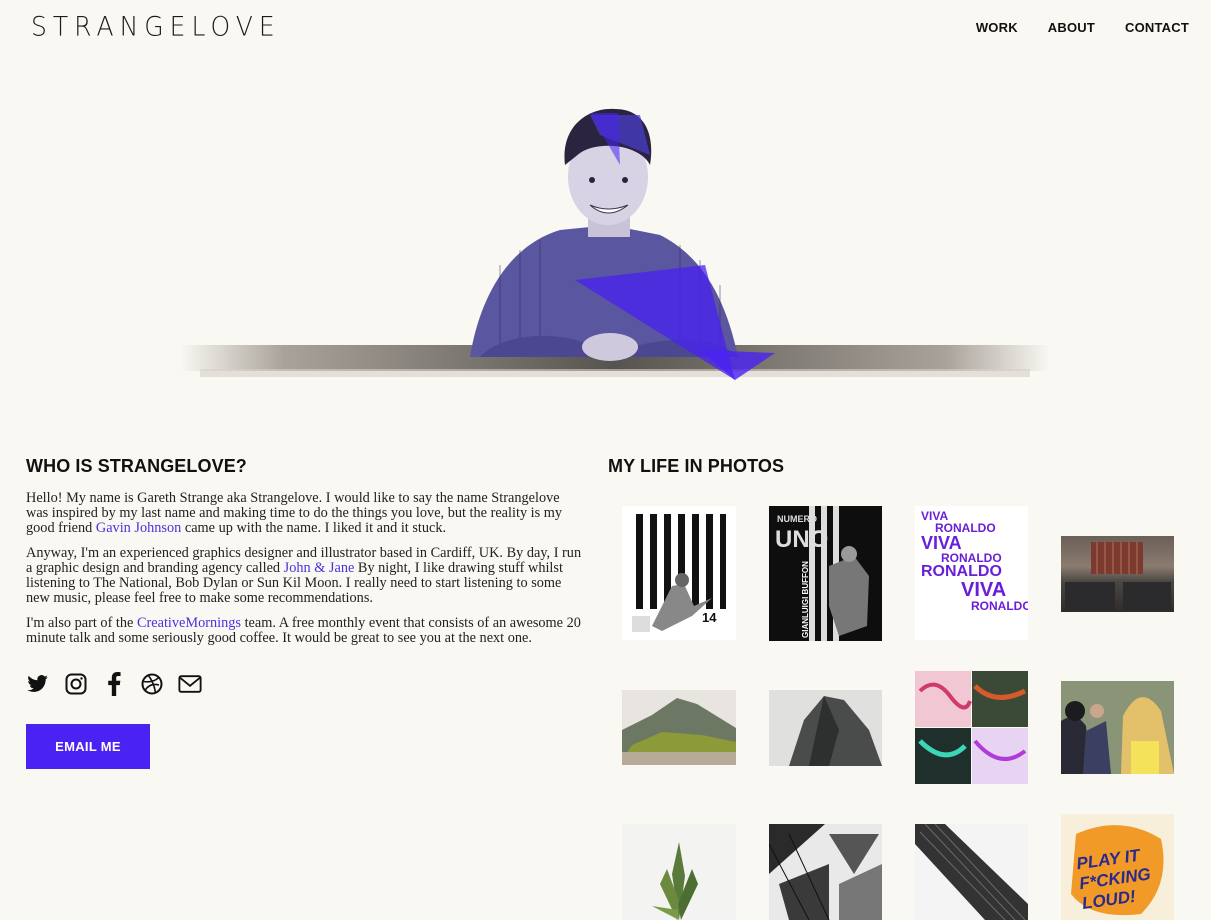  What do you see at coordinates (1117, 574) in the screenshot?
I see `photo-brick-wall` at bounding box center [1117, 574].